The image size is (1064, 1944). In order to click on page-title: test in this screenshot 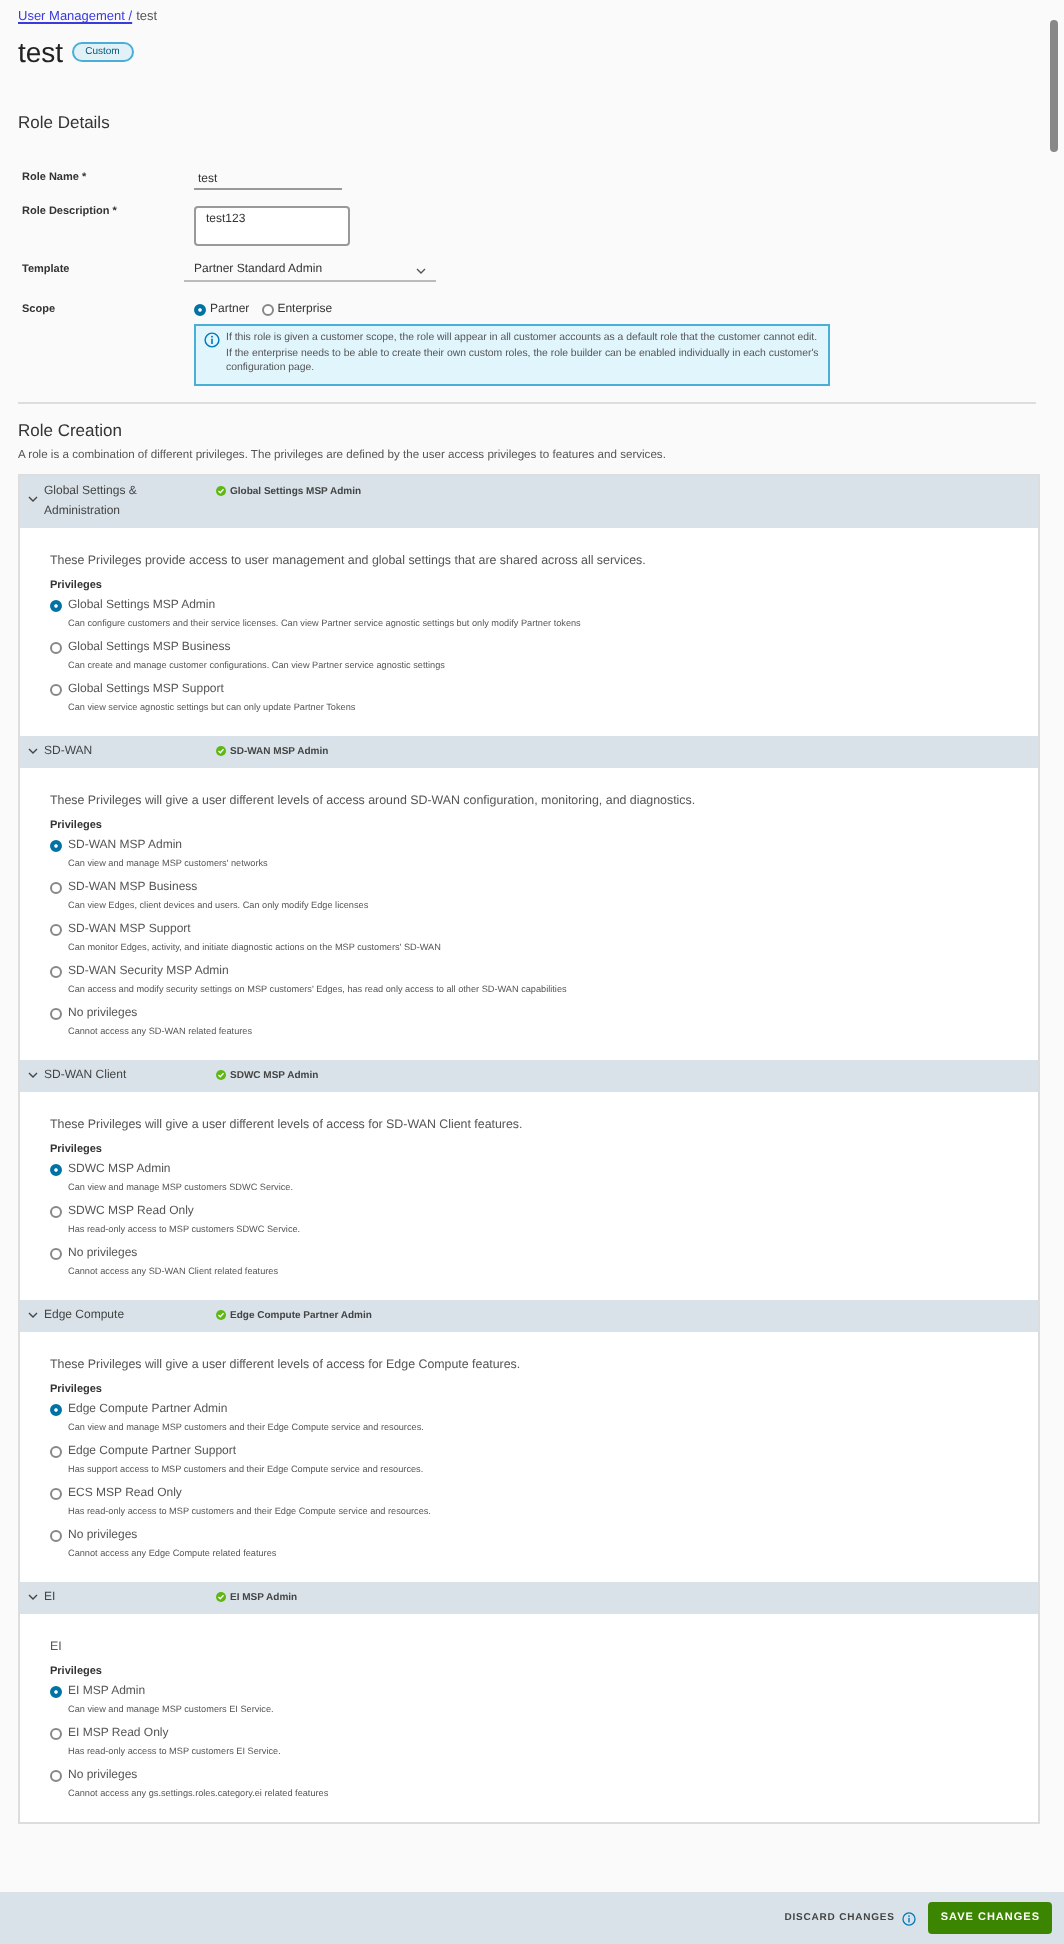, I will do `click(41, 52)`.